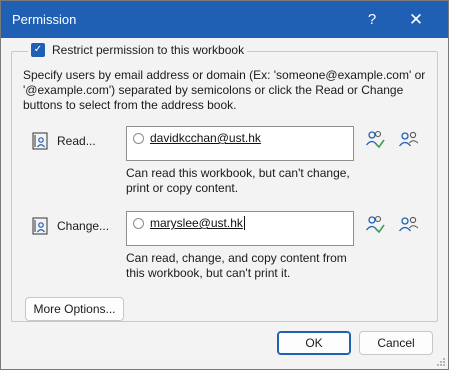  What do you see at coordinates (205, 138) in the screenshot?
I see `read-user-email: davidkcchan@ust.hk` at bounding box center [205, 138].